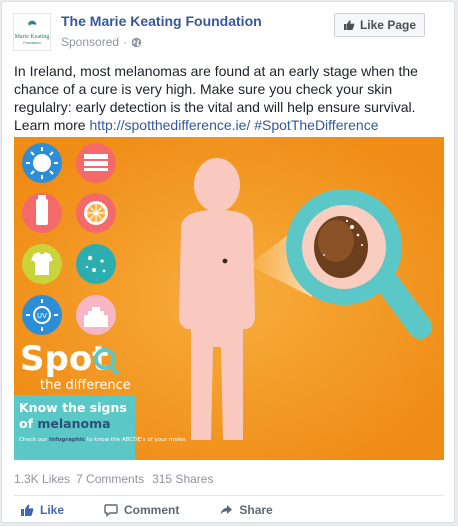 The height and width of the screenshot is (526, 458). Describe the element at coordinates (42, 479) in the screenshot. I see `likes-count: 1.3K Likes` at that location.